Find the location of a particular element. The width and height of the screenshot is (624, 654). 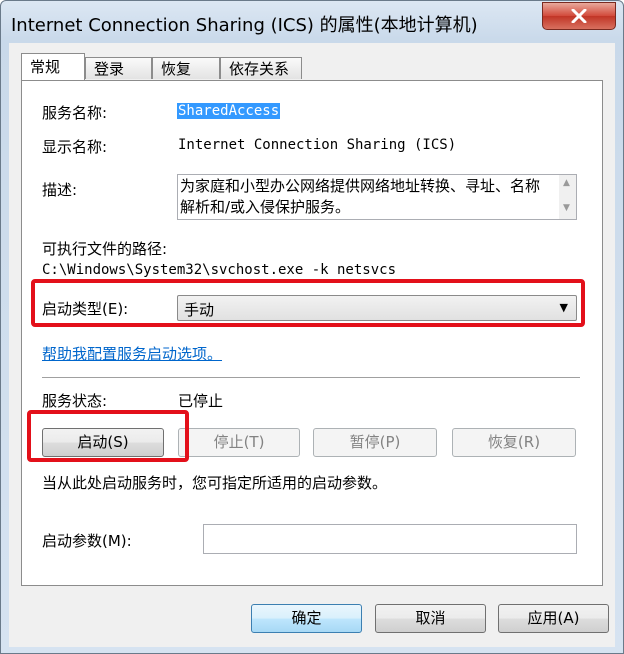

tab-dependencies: 依存关系 is located at coordinates (261, 68).